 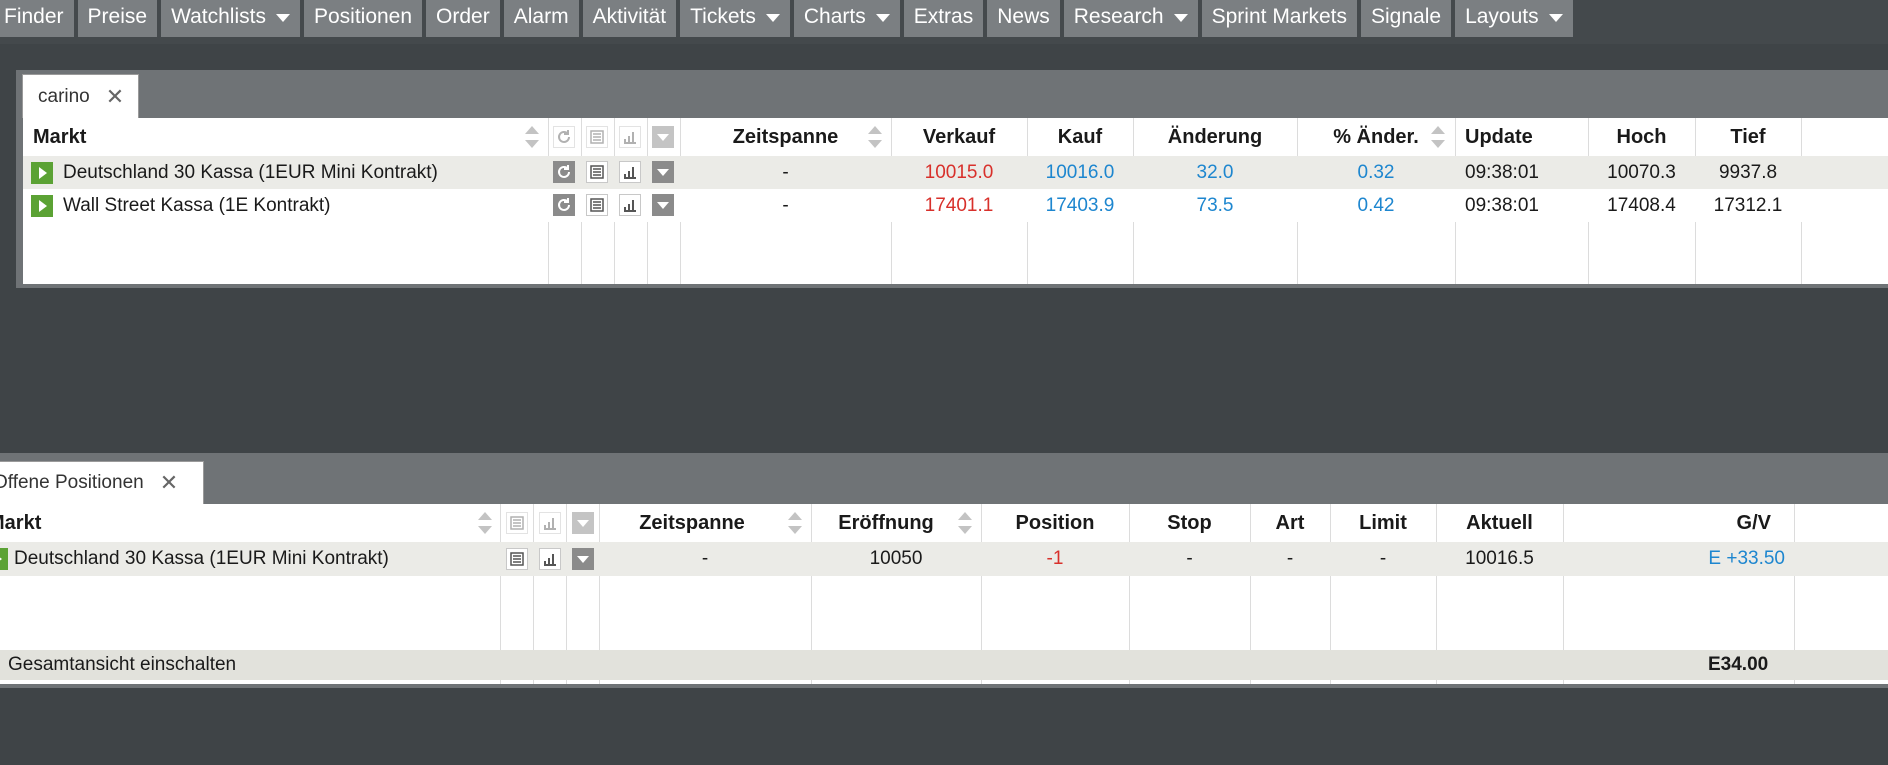 What do you see at coordinates (1376, 205) in the screenshot?
I see `row-pct: 0.42` at bounding box center [1376, 205].